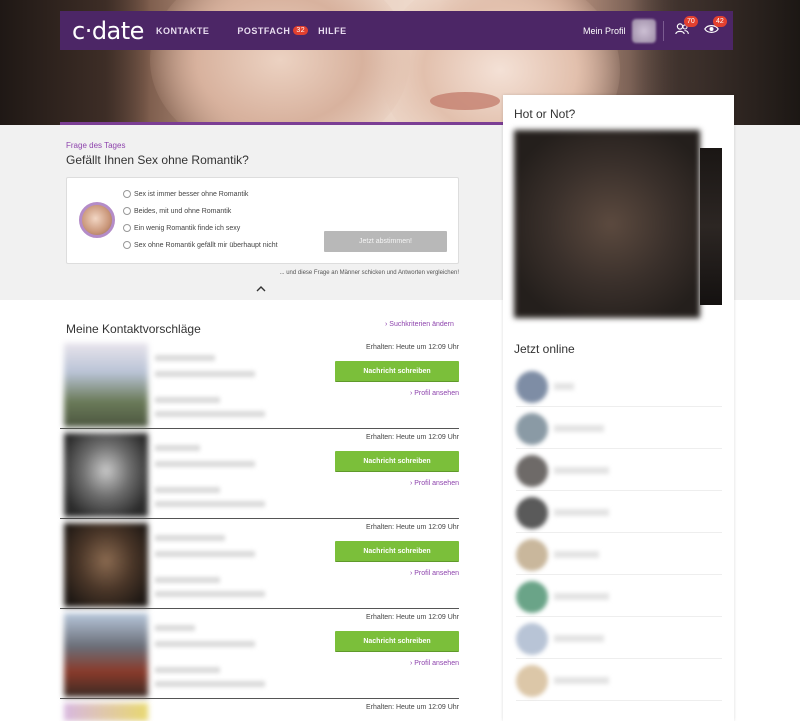 Image resolution: width=800 pixels, height=721 pixels. I want to click on chevron-up-icon, so click(261, 289).